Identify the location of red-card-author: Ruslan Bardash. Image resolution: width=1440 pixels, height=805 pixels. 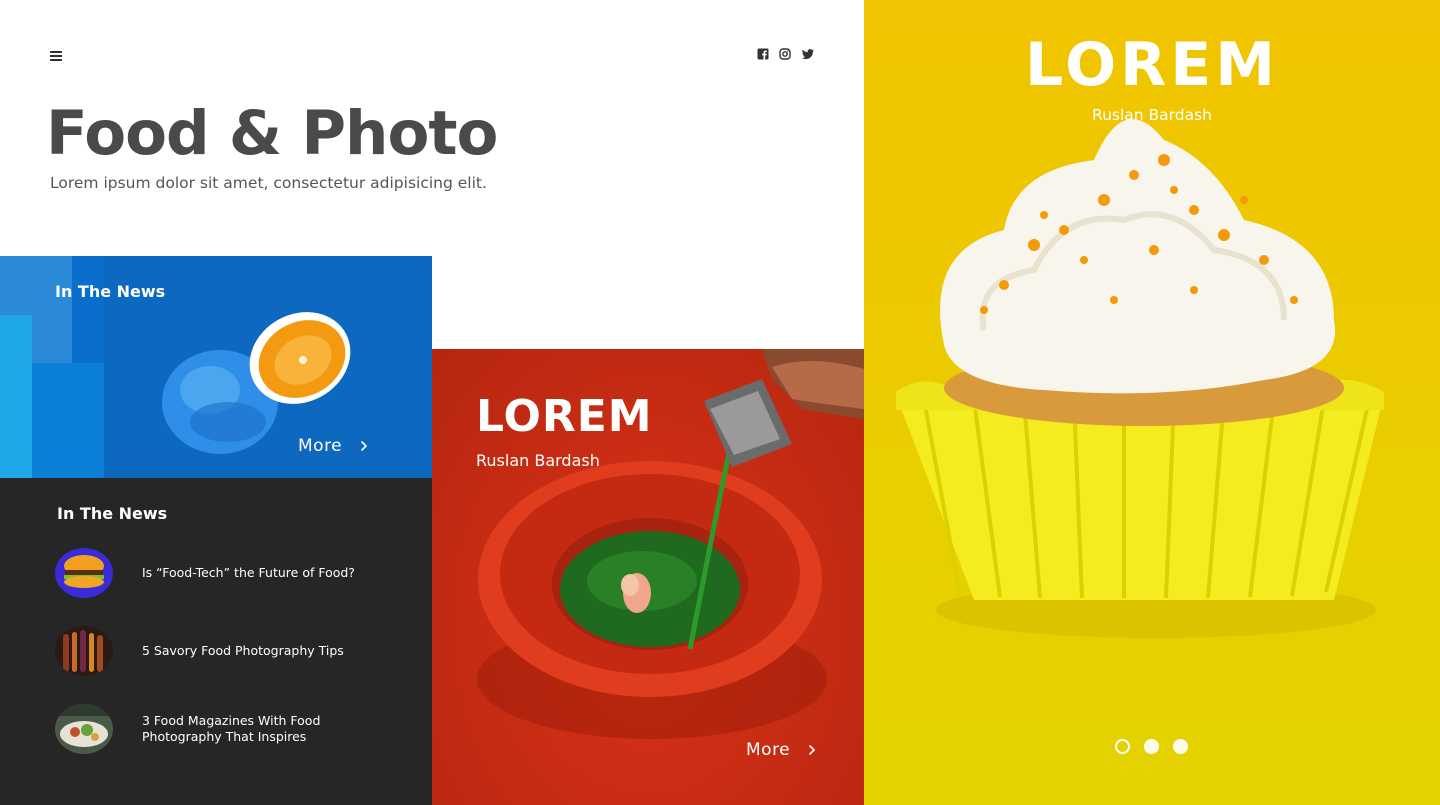
(538, 460).